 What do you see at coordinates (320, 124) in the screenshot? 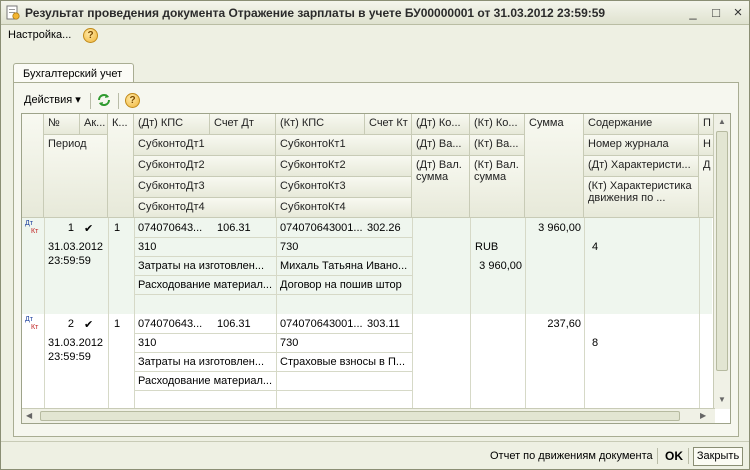
I see `header-kt-kps: (Кт) КПС` at bounding box center [320, 124].